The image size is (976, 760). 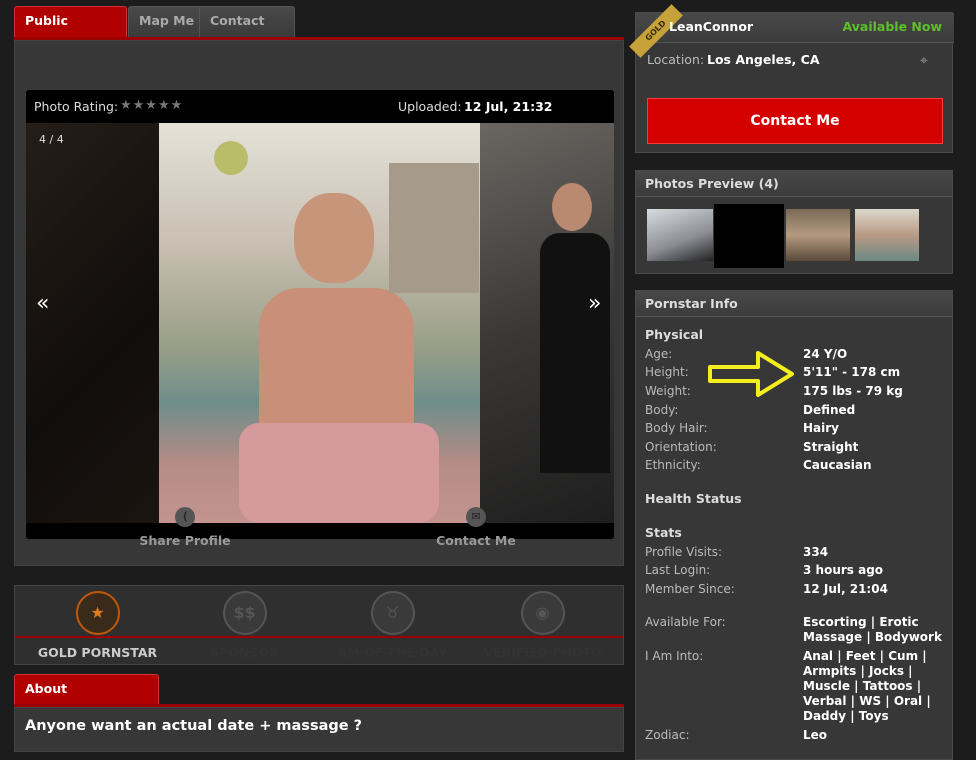 What do you see at coordinates (681, 447) in the screenshot?
I see `info-label: Orientation:` at bounding box center [681, 447].